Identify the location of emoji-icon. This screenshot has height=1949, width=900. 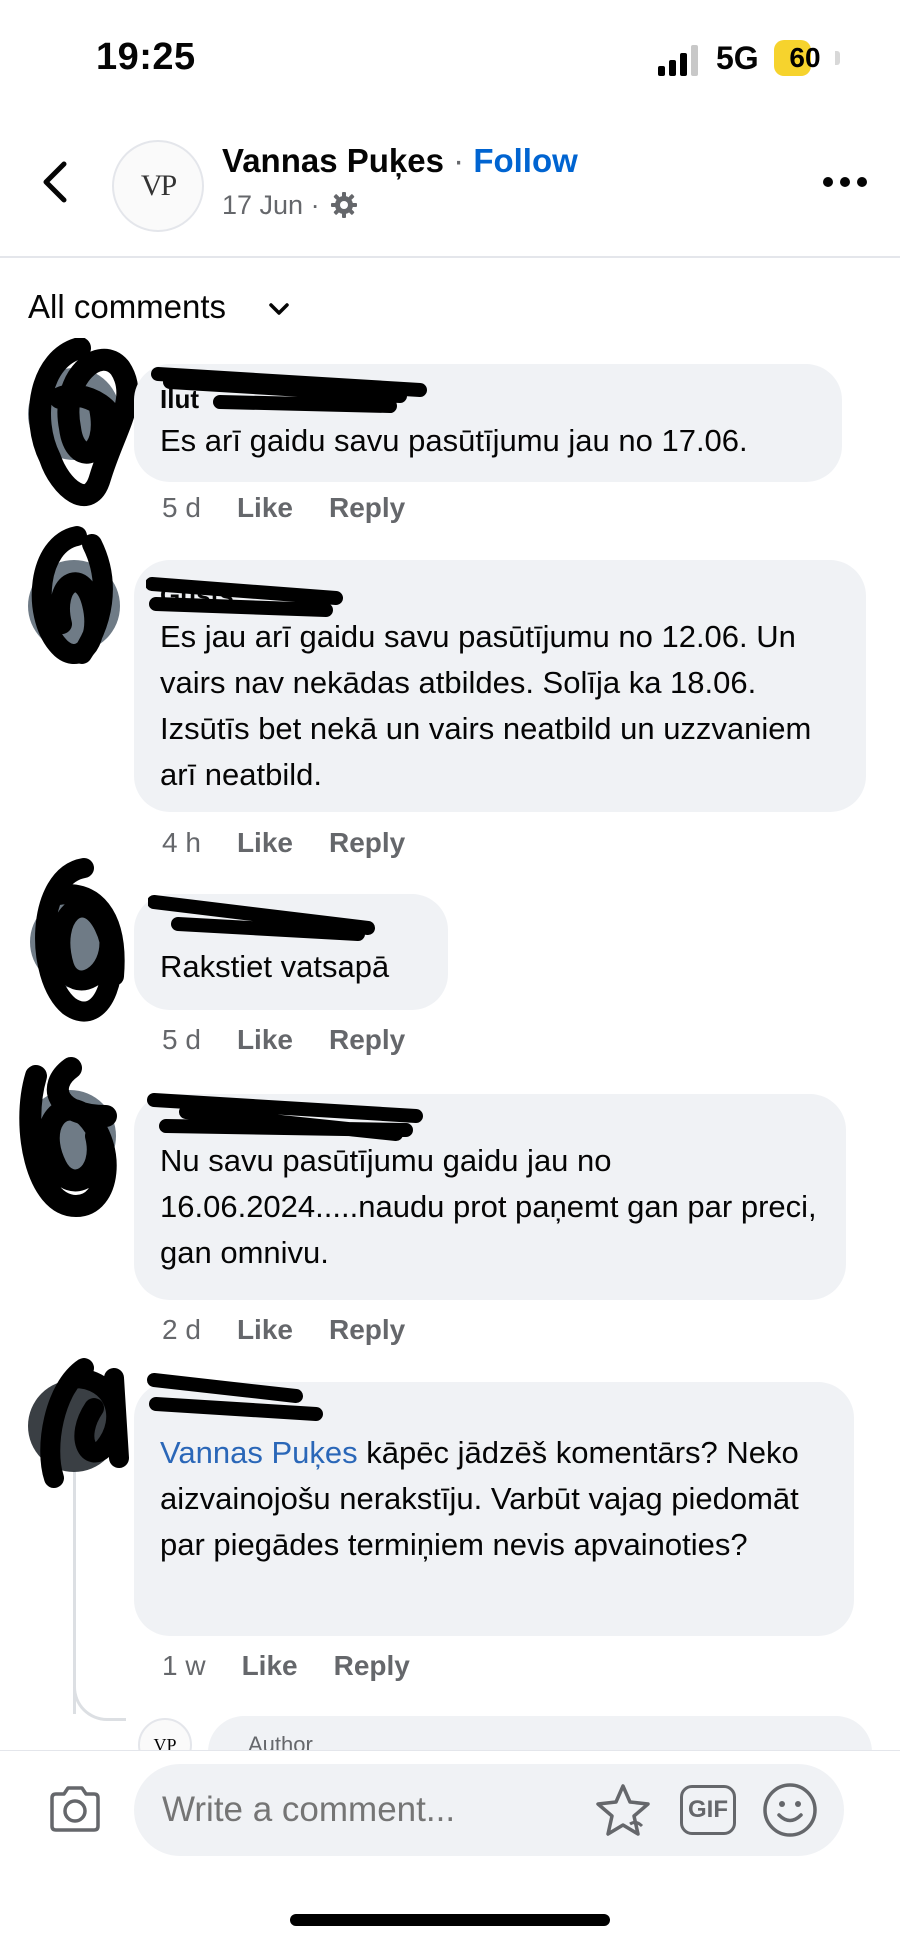
(790, 1810).